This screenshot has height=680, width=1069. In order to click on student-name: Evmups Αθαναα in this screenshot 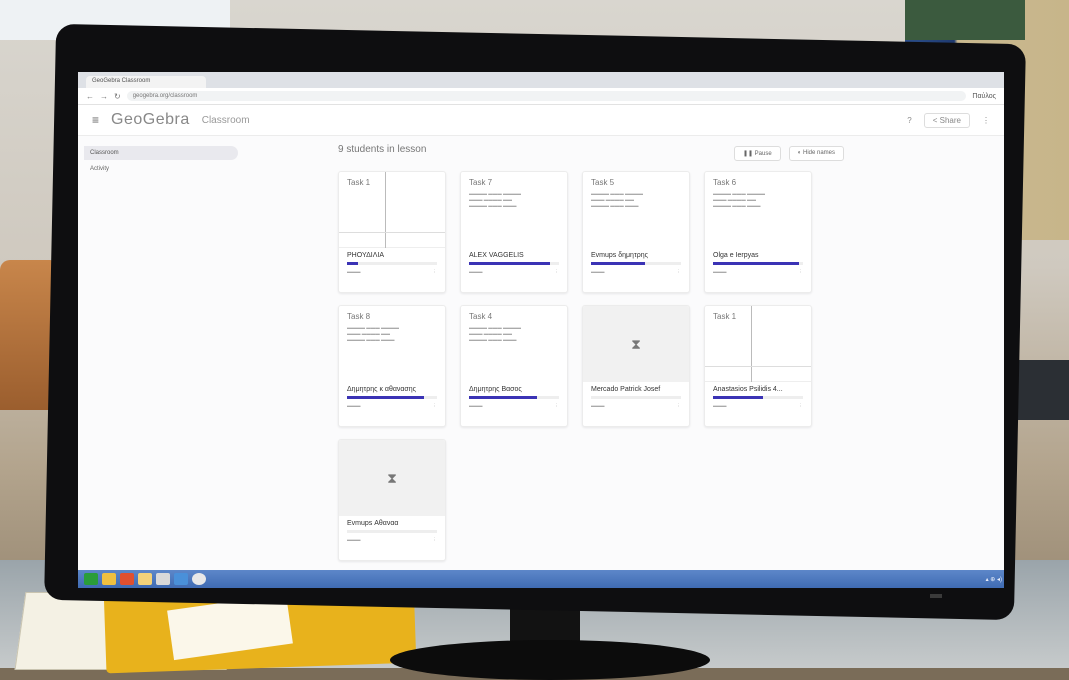, I will do `click(373, 523)`.